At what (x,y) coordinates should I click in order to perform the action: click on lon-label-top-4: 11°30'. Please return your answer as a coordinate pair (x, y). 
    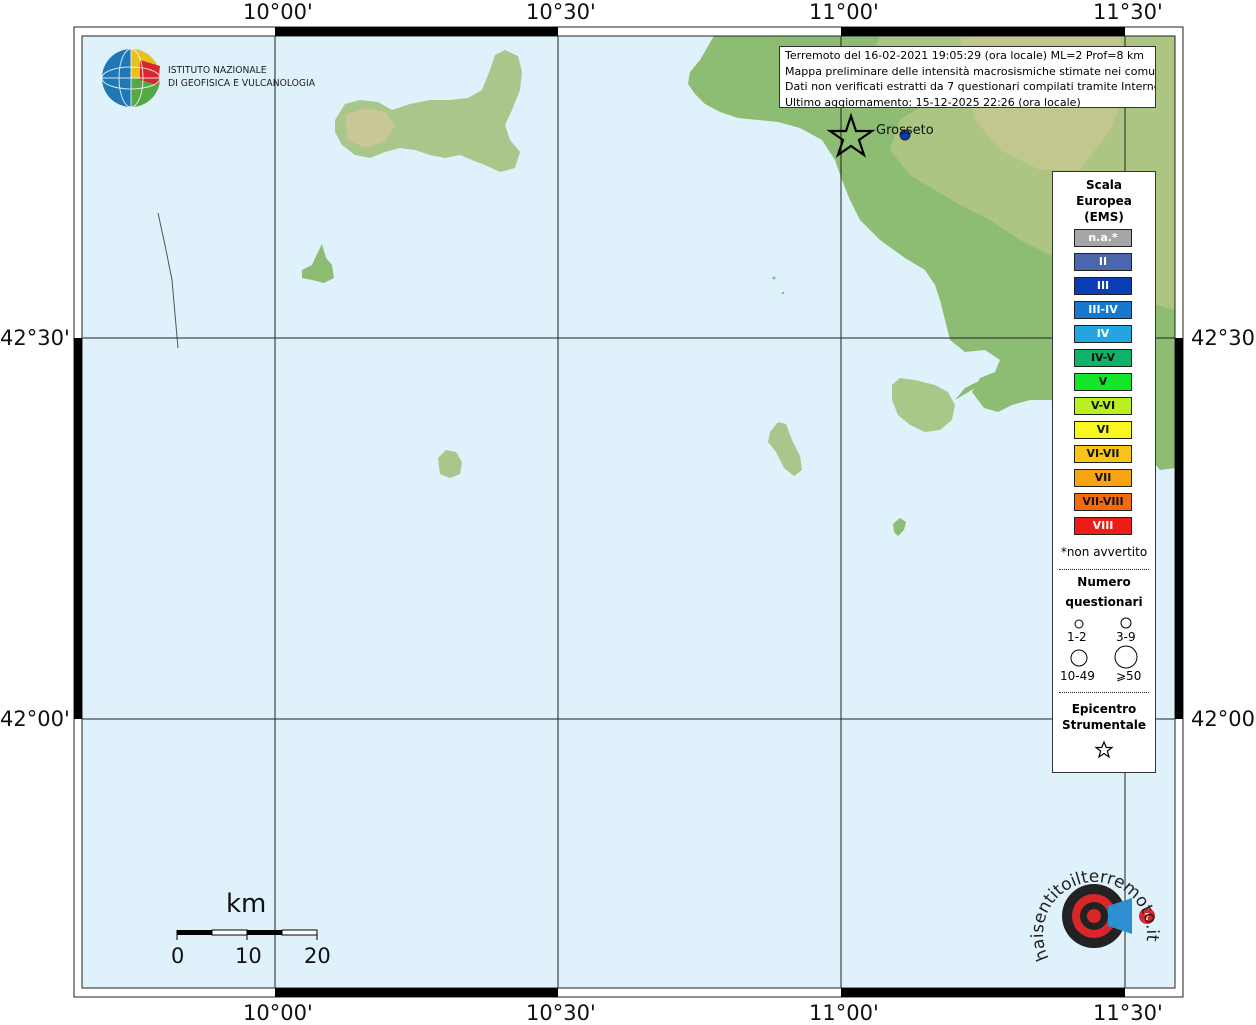
    Looking at the image, I should click on (1128, 12).